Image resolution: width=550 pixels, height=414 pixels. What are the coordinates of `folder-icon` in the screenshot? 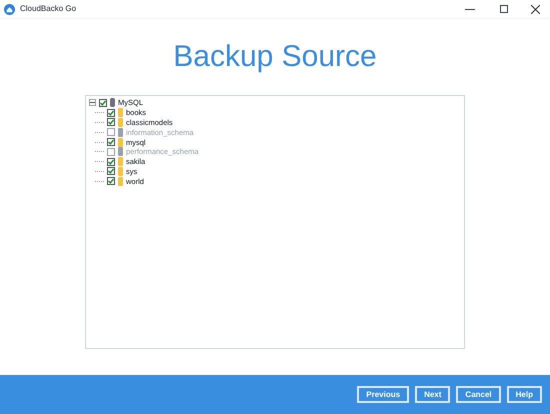 It's located at (120, 142).